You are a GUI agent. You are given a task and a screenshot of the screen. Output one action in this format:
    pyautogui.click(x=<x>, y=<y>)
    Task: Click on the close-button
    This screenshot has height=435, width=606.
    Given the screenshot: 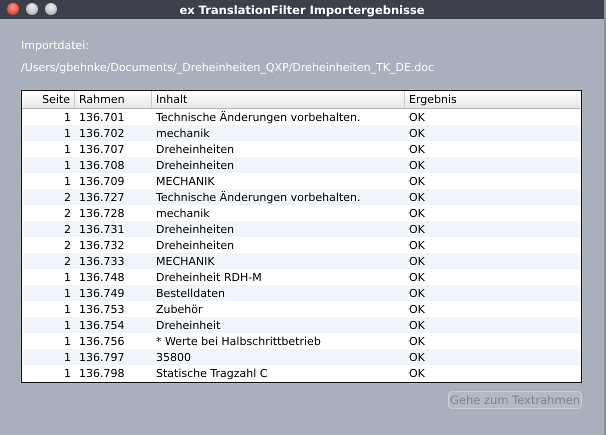 What is the action you would take?
    pyautogui.click(x=13, y=9)
    